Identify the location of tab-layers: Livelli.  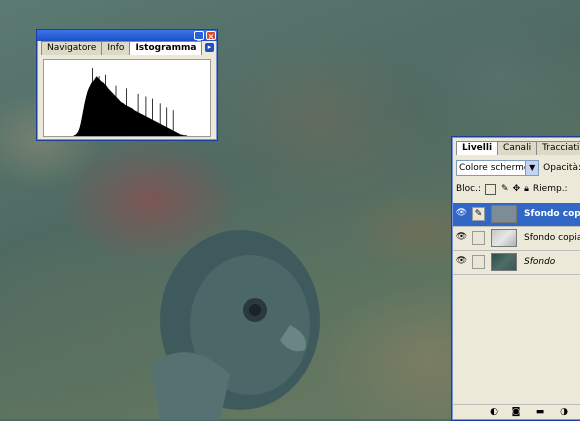
(477, 148).